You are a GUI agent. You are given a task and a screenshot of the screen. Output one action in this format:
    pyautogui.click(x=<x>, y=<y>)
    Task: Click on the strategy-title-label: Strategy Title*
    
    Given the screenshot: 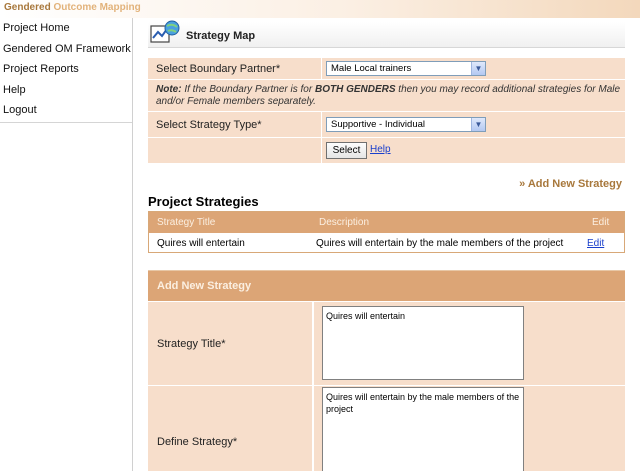 What is the action you would take?
    pyautogui.click(x=191, y=344)
    